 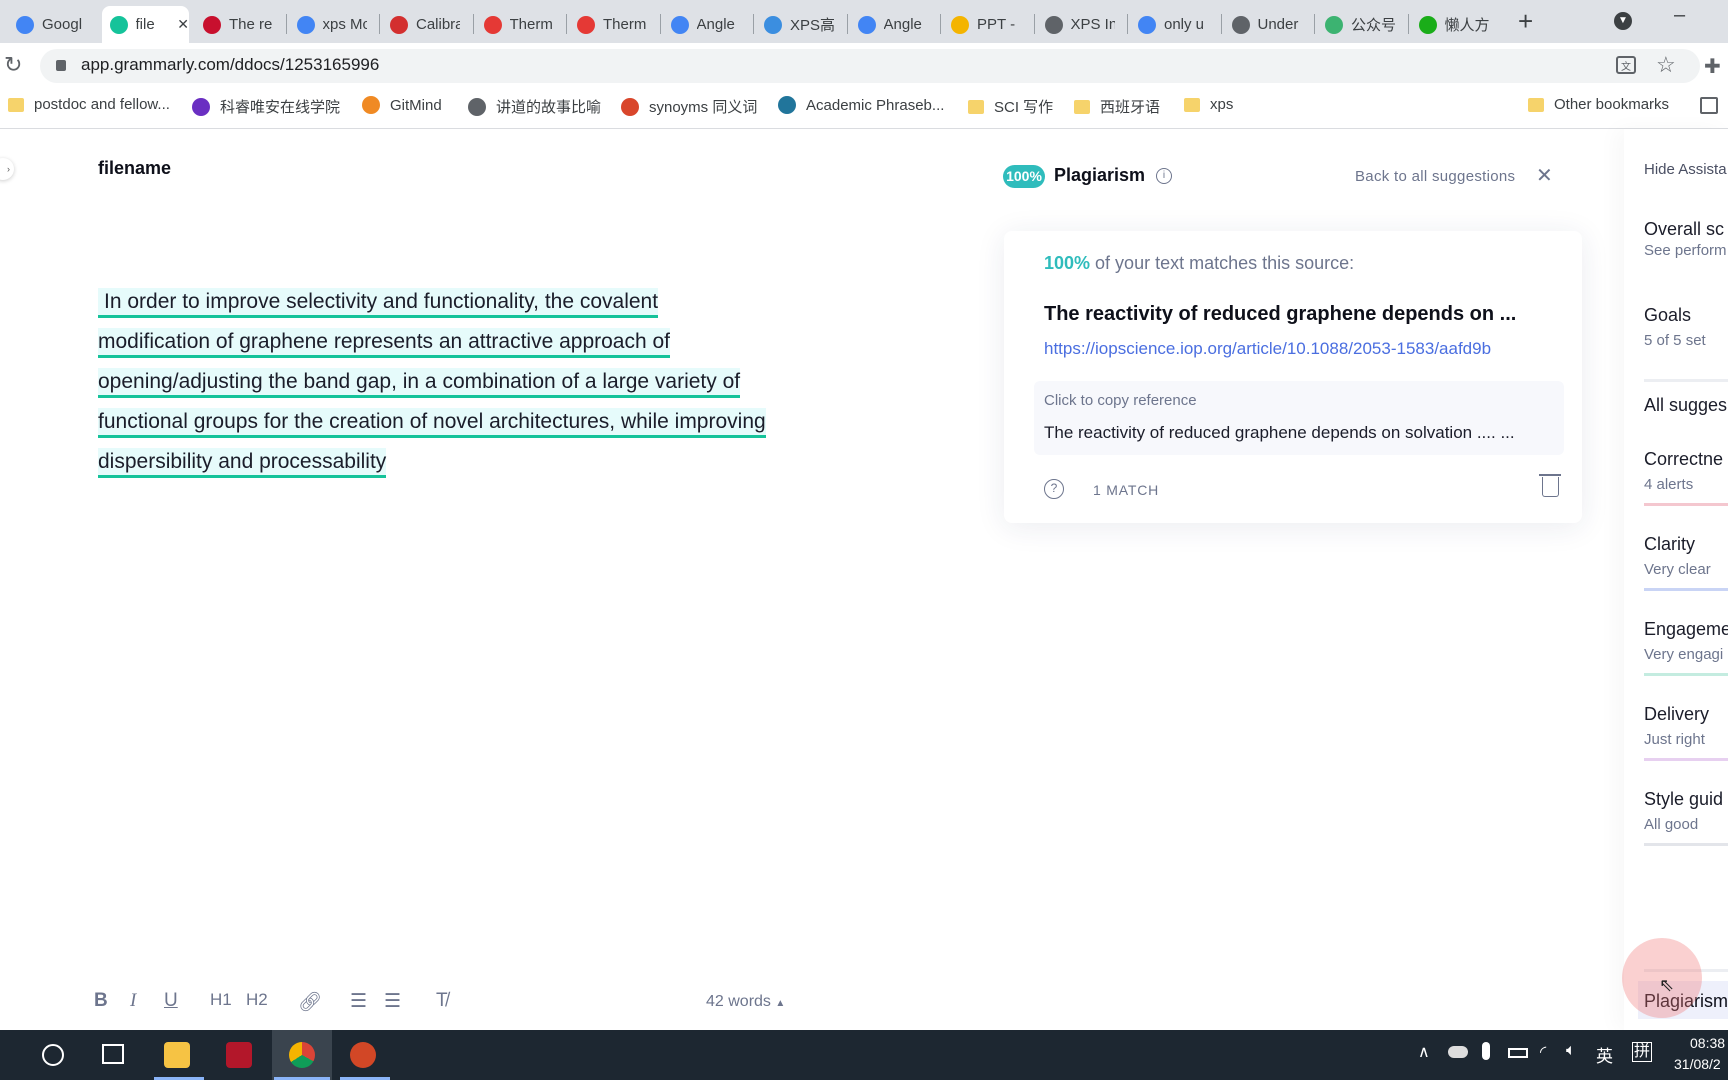 I want to click on hide-assistant-button: Hide Assista, so click(x=1685, y=169).